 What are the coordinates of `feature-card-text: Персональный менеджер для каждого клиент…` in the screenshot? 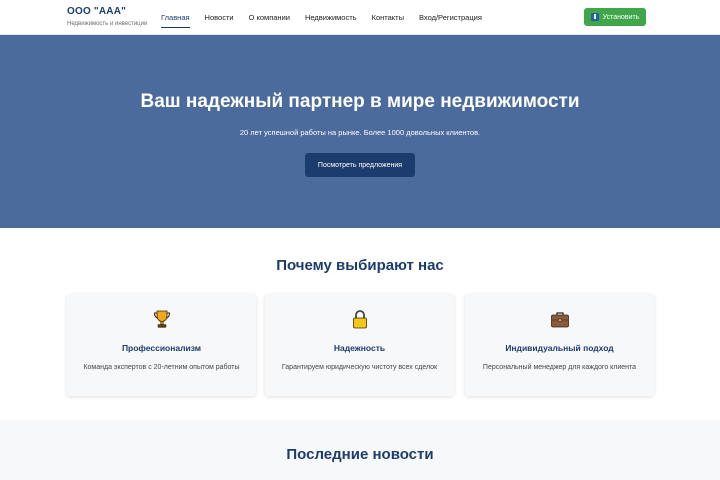 It's located at (559, 367).